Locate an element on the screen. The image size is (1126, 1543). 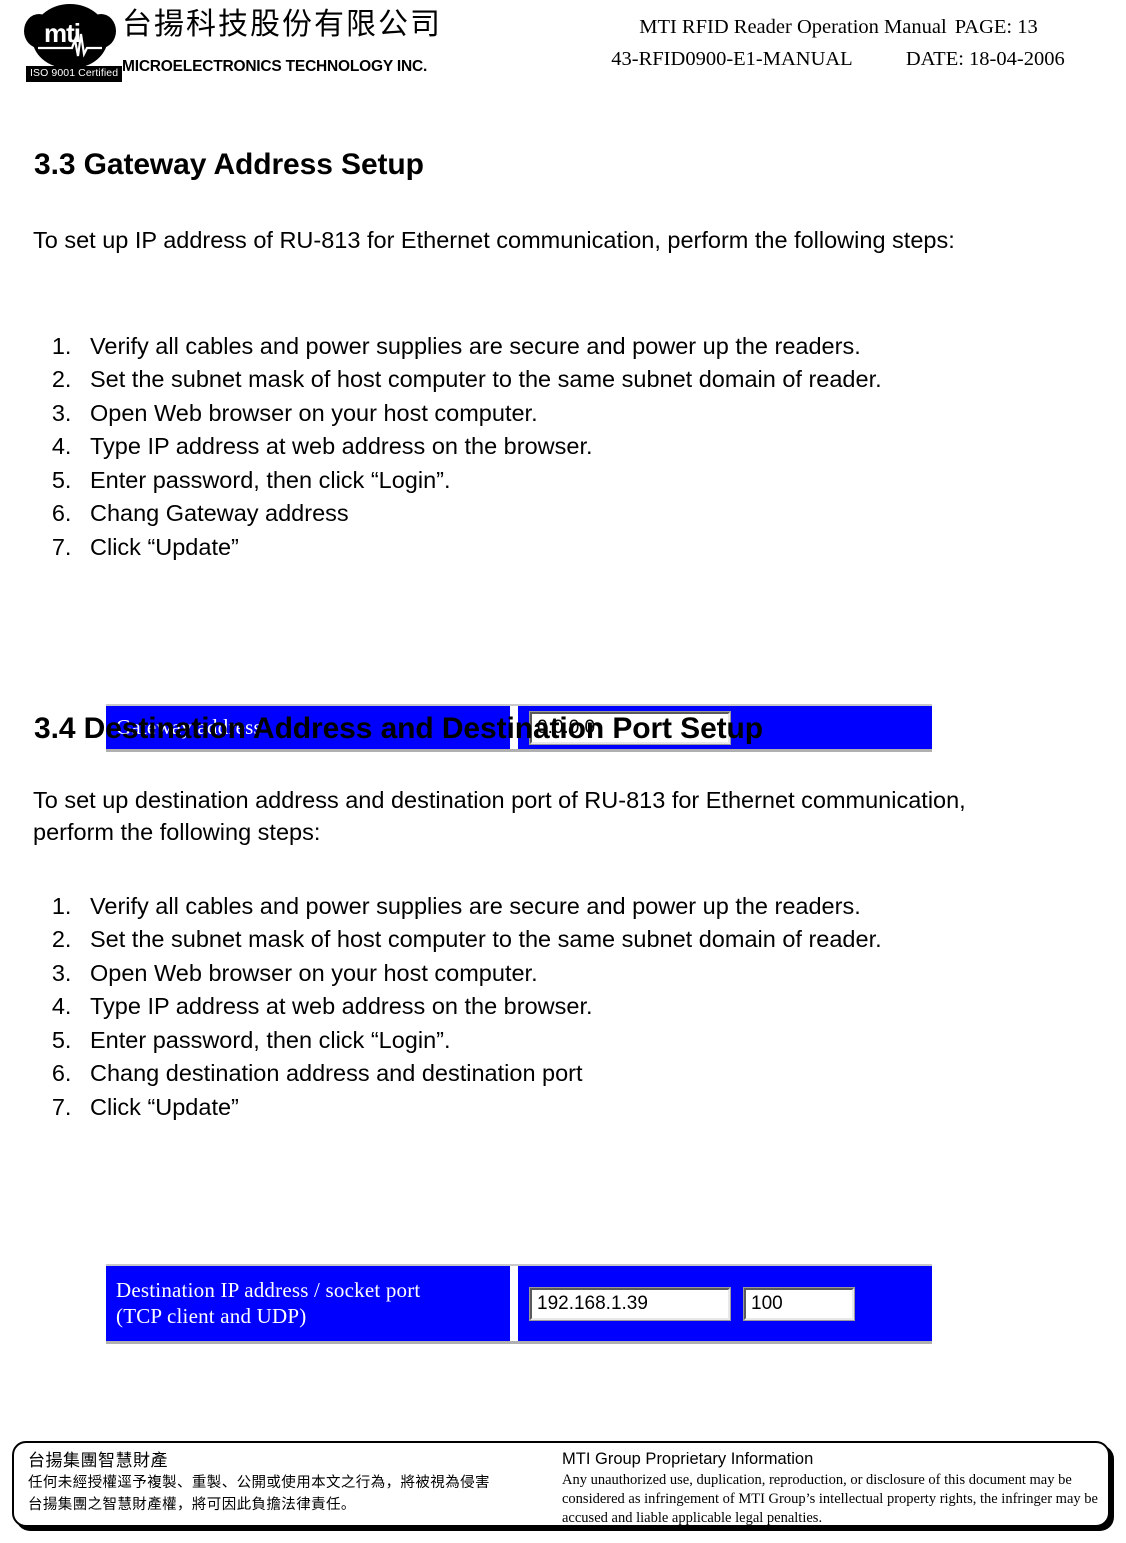
table-cell-divider is located at coordinates (514, 1303).